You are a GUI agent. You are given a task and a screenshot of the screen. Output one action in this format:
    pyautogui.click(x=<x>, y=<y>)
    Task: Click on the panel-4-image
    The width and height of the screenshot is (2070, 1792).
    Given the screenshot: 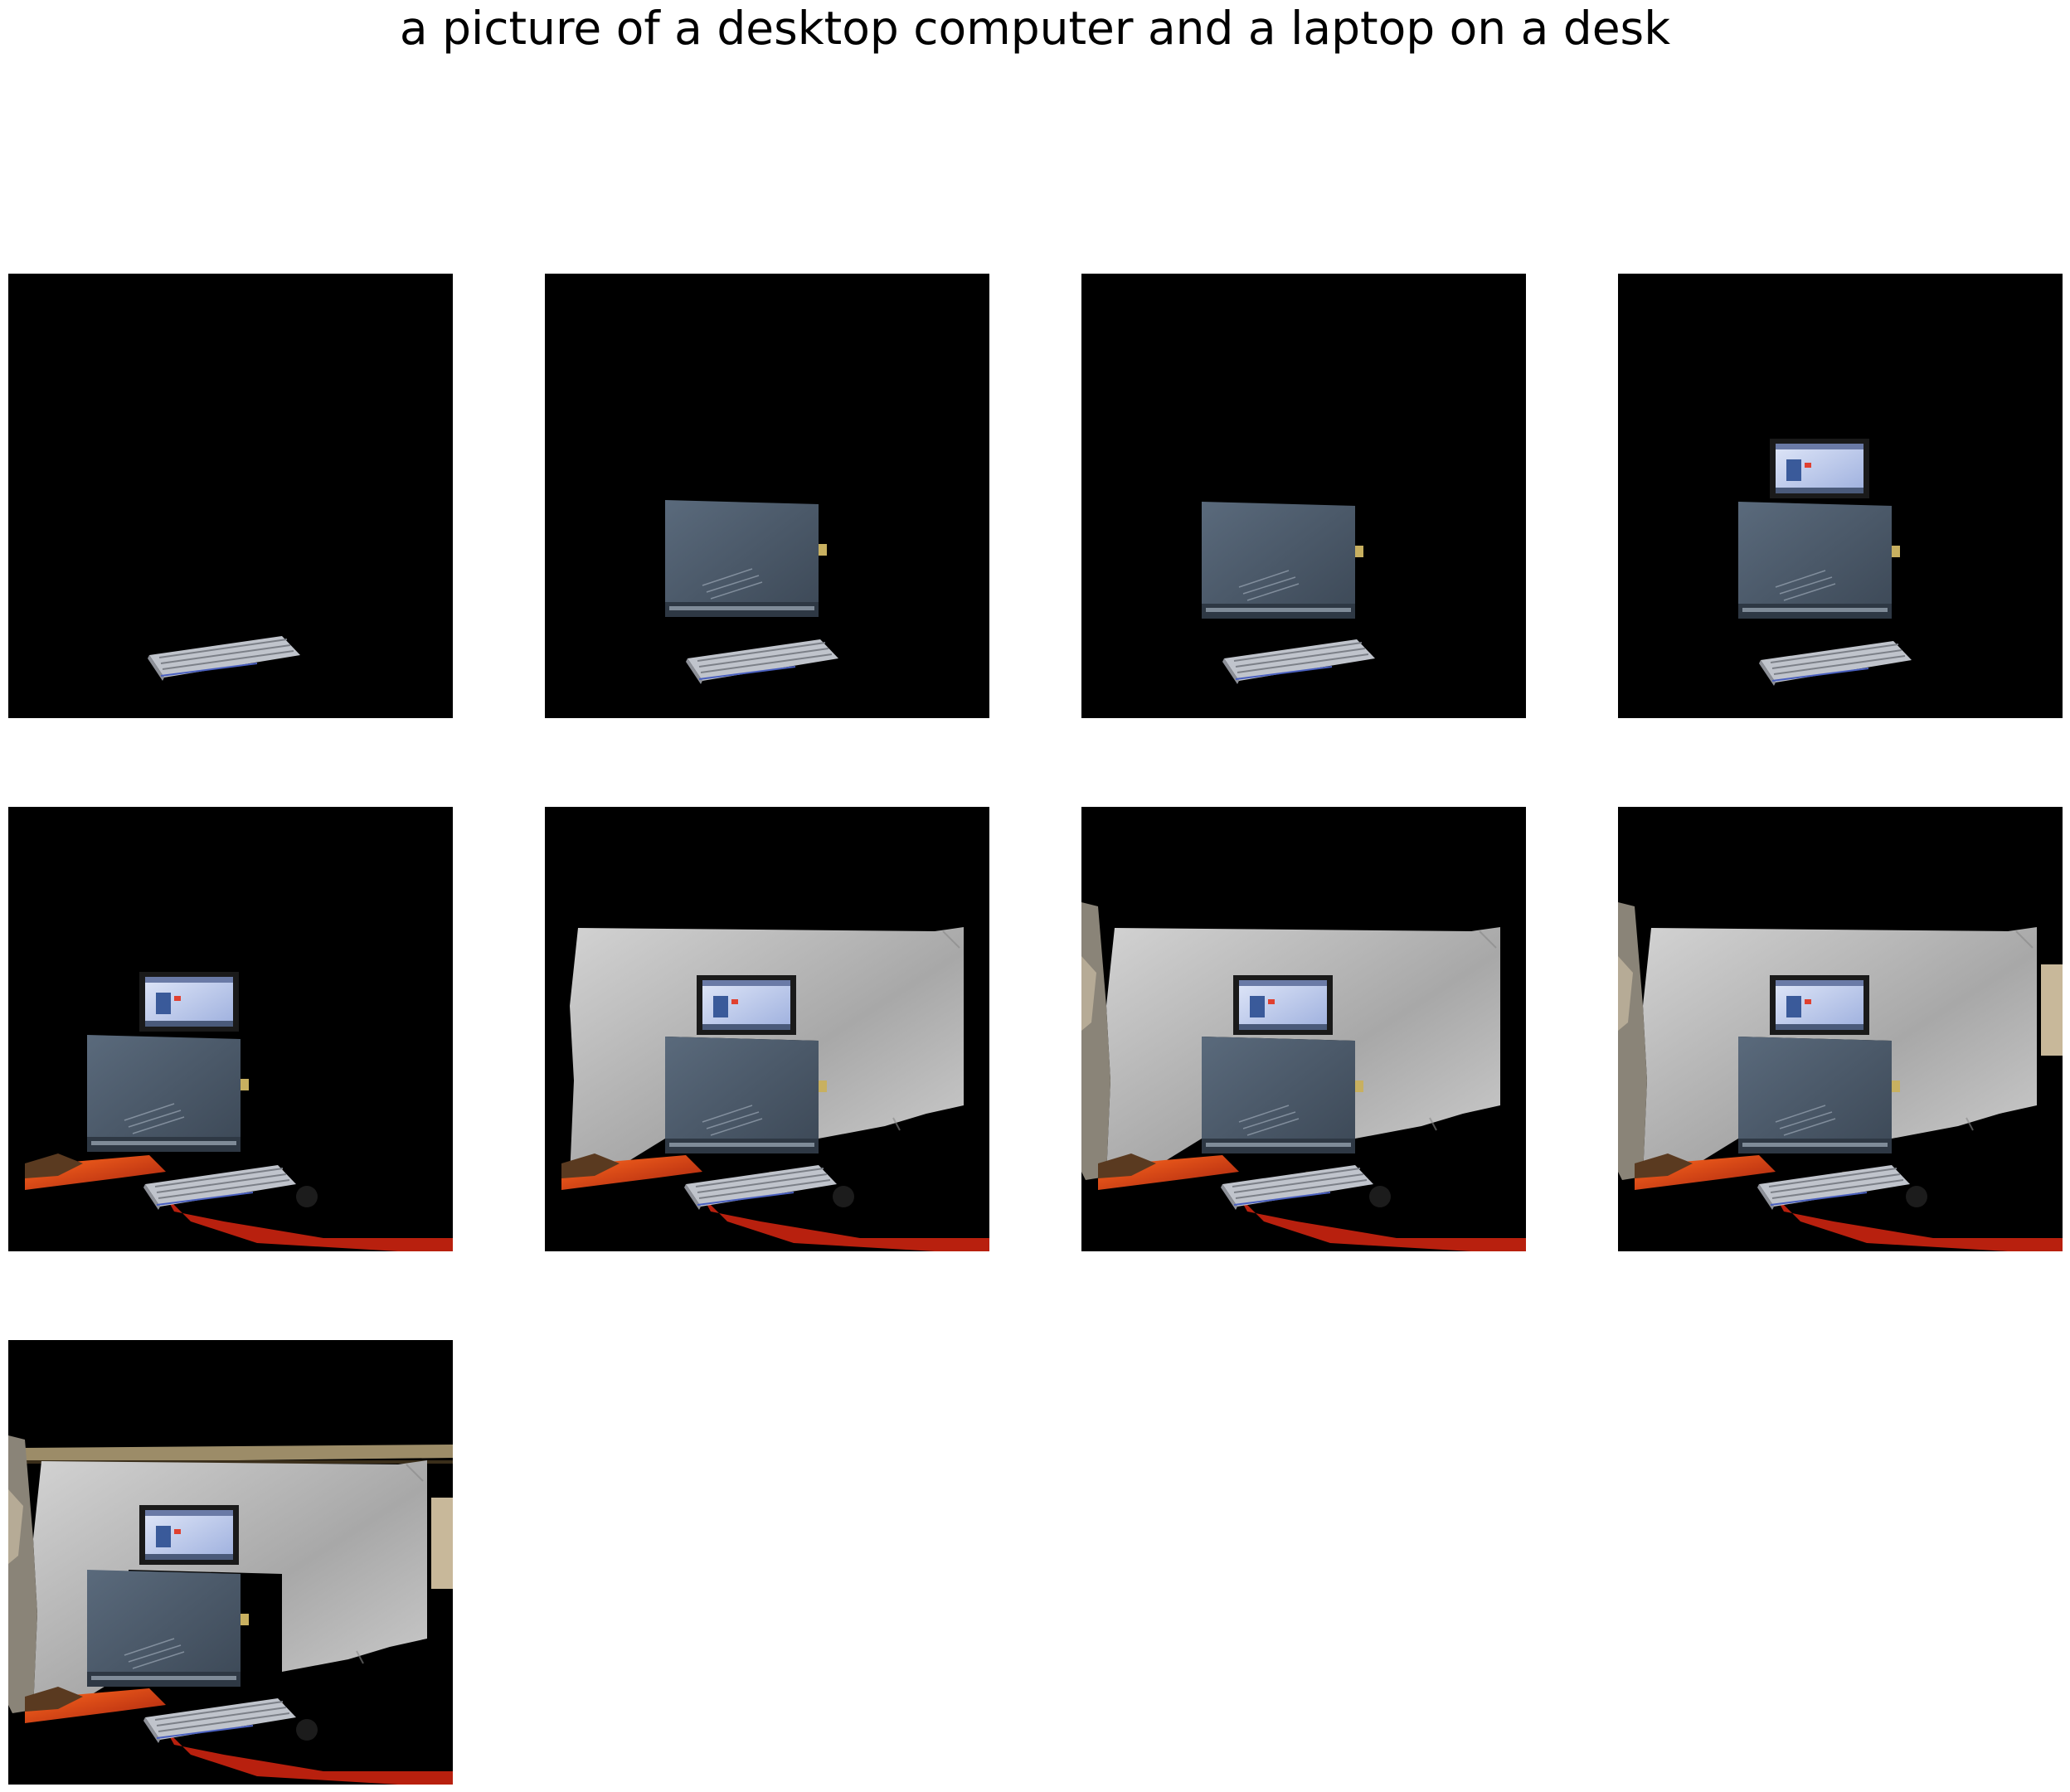 What is the action you would take?
    pyautogui.click(x=1825, y=563)
    